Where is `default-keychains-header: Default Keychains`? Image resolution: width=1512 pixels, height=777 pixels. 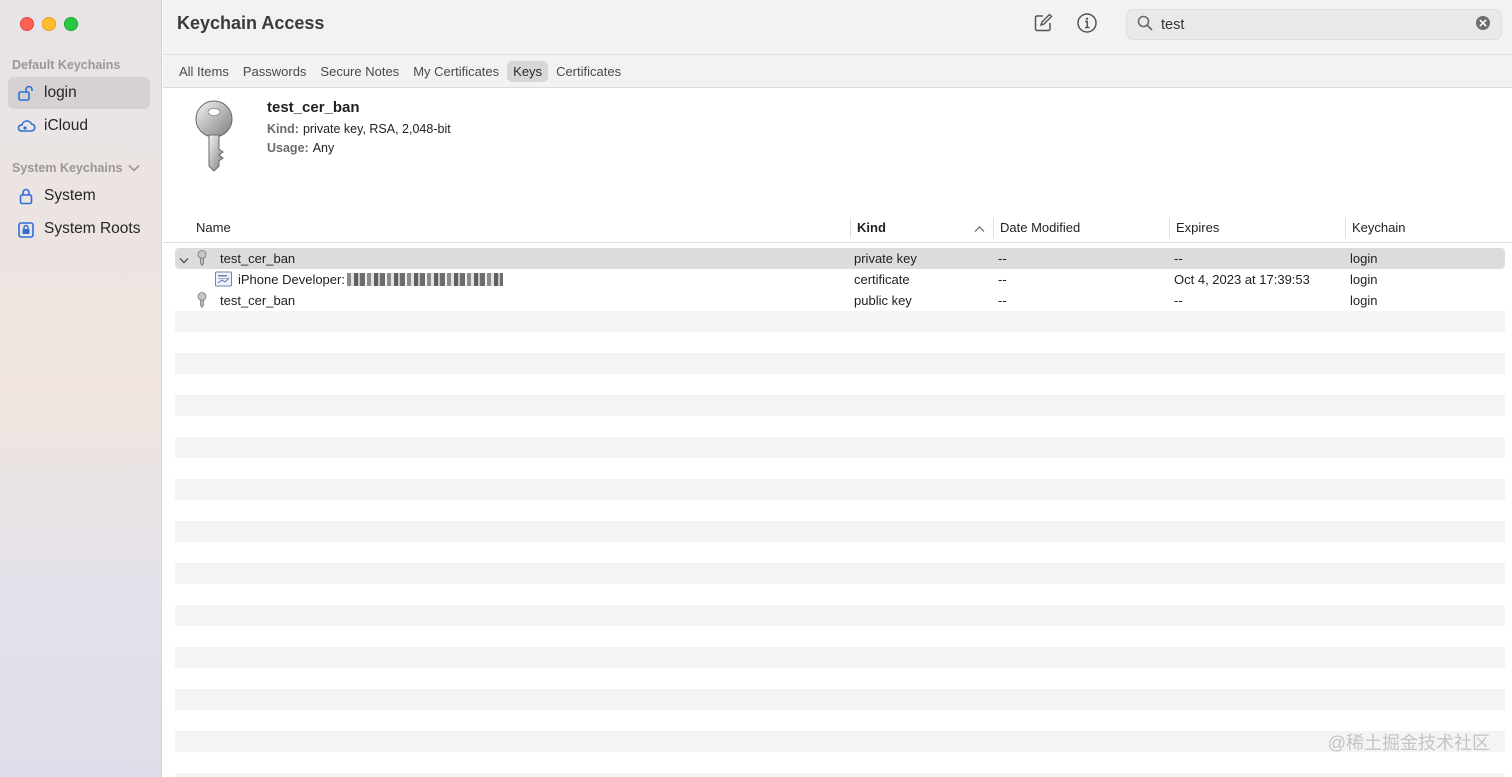
default-keychains-header: Default Keychains is located at coordinates (66, 65).